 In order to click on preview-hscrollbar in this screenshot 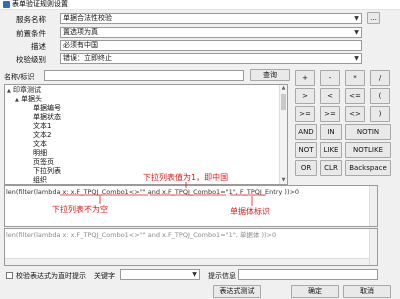, I will do `click(187, 261)`.